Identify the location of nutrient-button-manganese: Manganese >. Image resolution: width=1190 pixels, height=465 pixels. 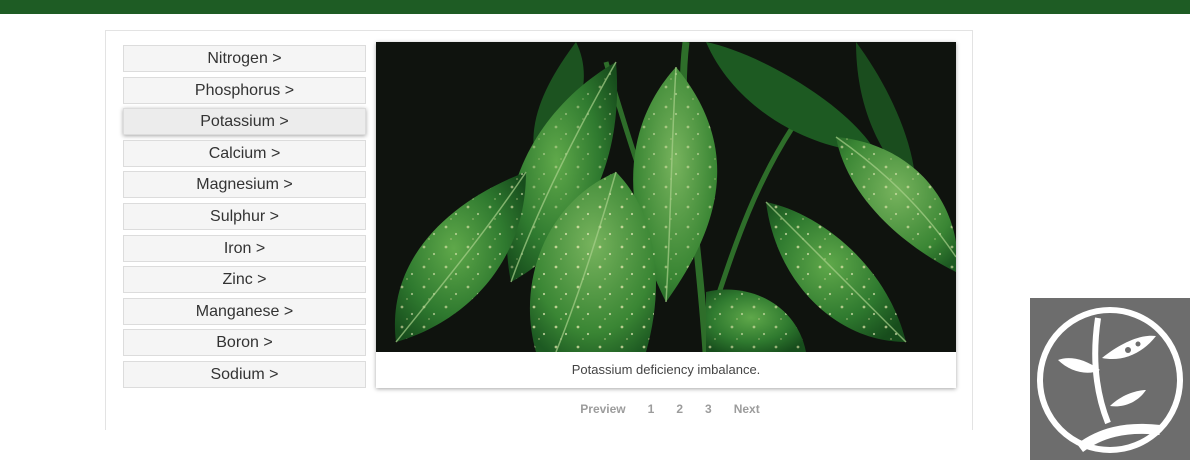
(244, 311).